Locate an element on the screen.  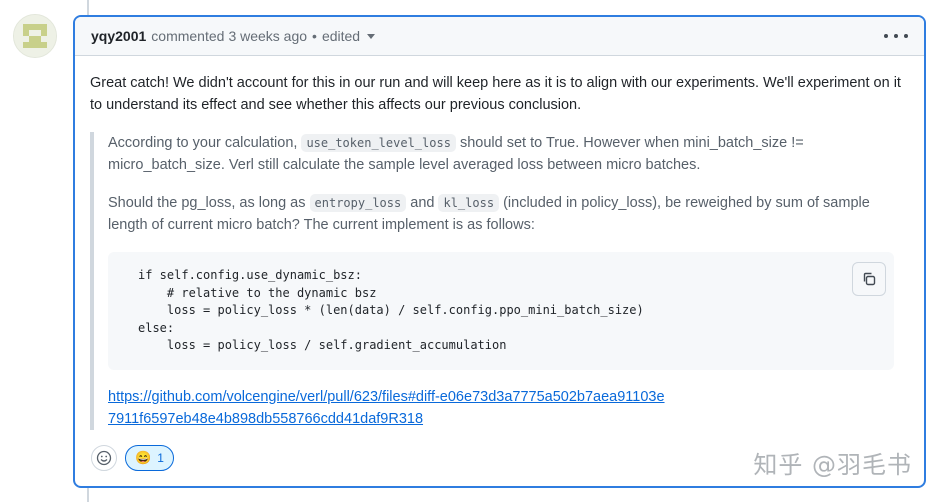
smiley-icon is located at coordinates (104, 458).